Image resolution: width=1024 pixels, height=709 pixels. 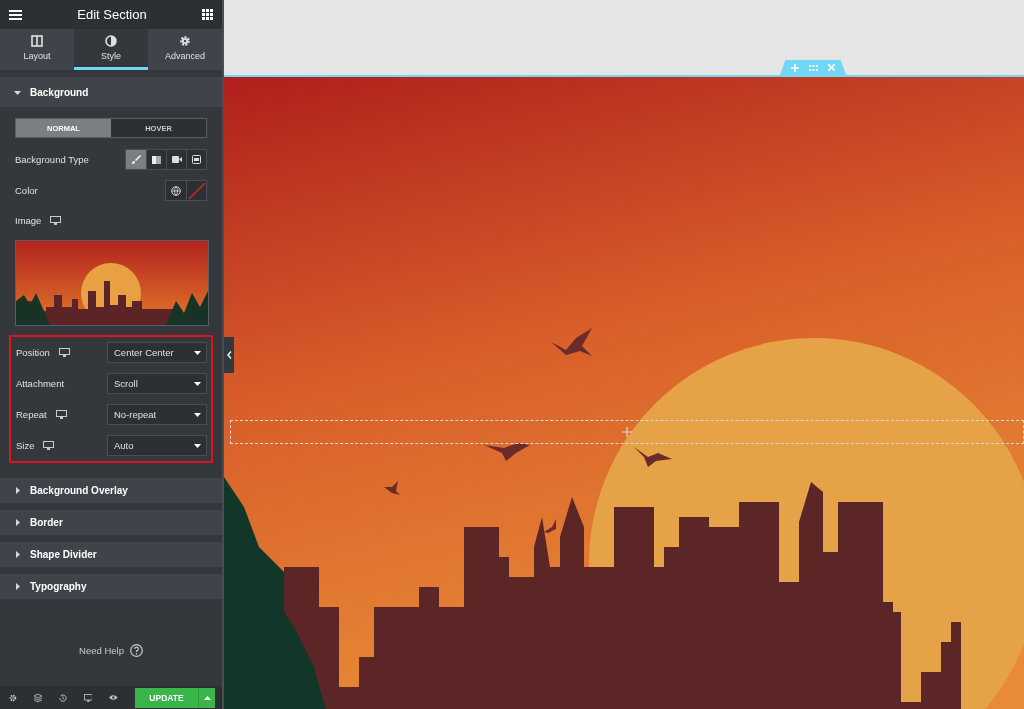 I want to click on section-header: Background, so click(x=111, y=92).